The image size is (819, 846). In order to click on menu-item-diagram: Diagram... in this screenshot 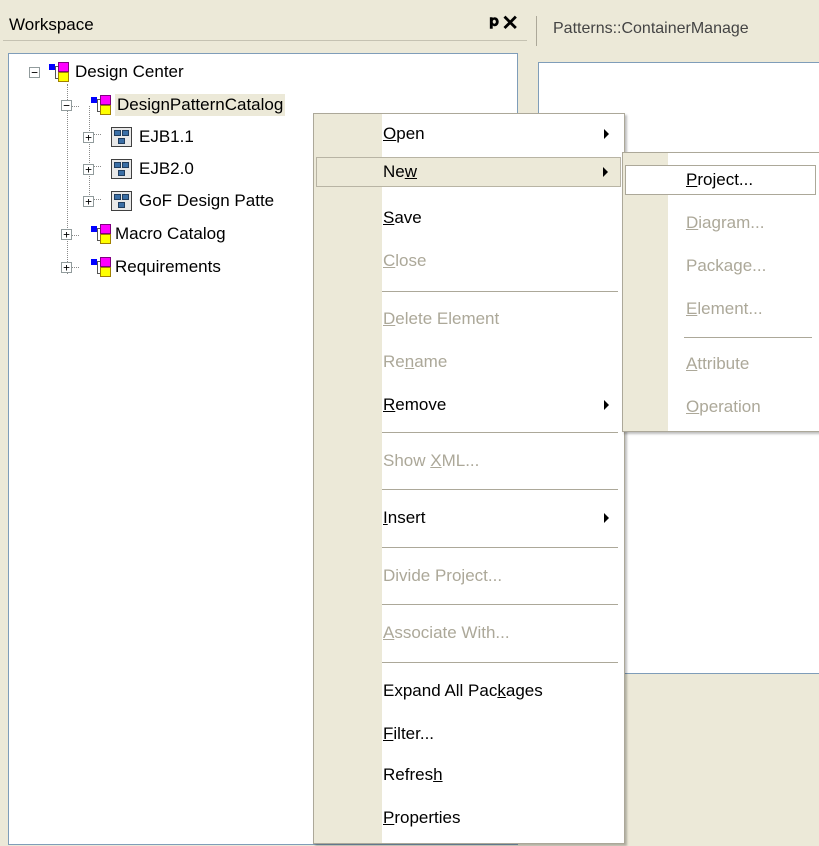, I will do `click(720, 223)`.